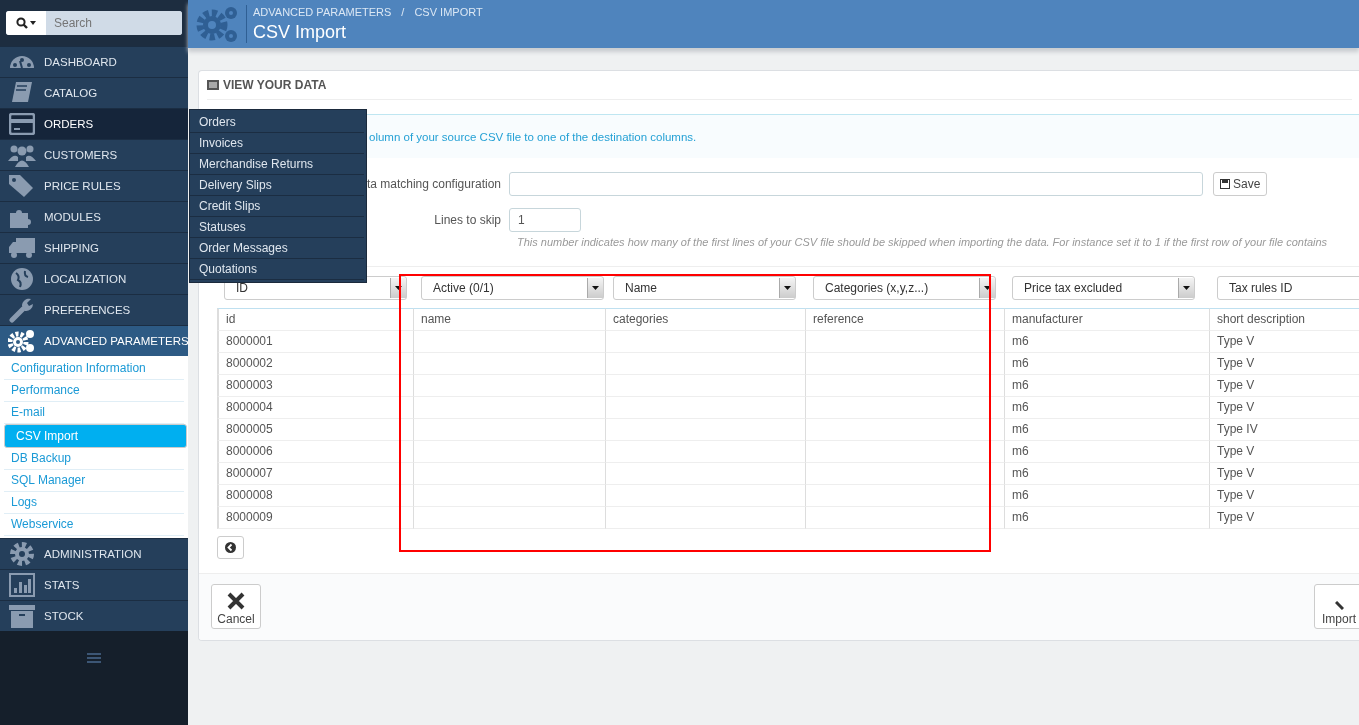 The image size is (1359, 725). What do you see at coordinates (94, 340) in the screenshot?
I see `sidebar-item: ADVANCED PARAMETERS` at bounding box center [94, 340].